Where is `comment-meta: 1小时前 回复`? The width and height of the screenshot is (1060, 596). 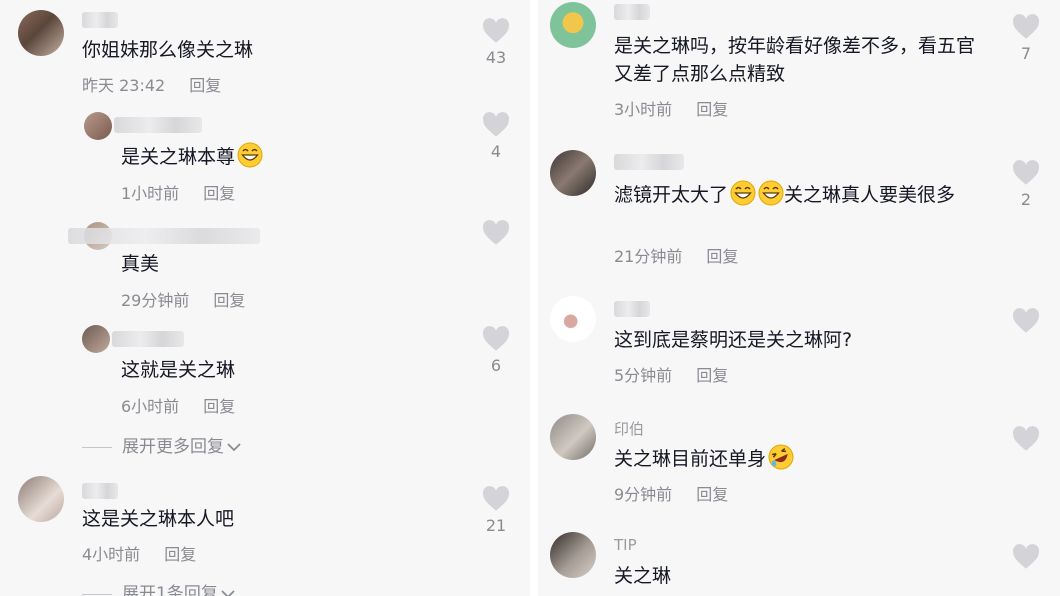 comment-meta: 1小时前 回复 is located at coordinates (178, 192).